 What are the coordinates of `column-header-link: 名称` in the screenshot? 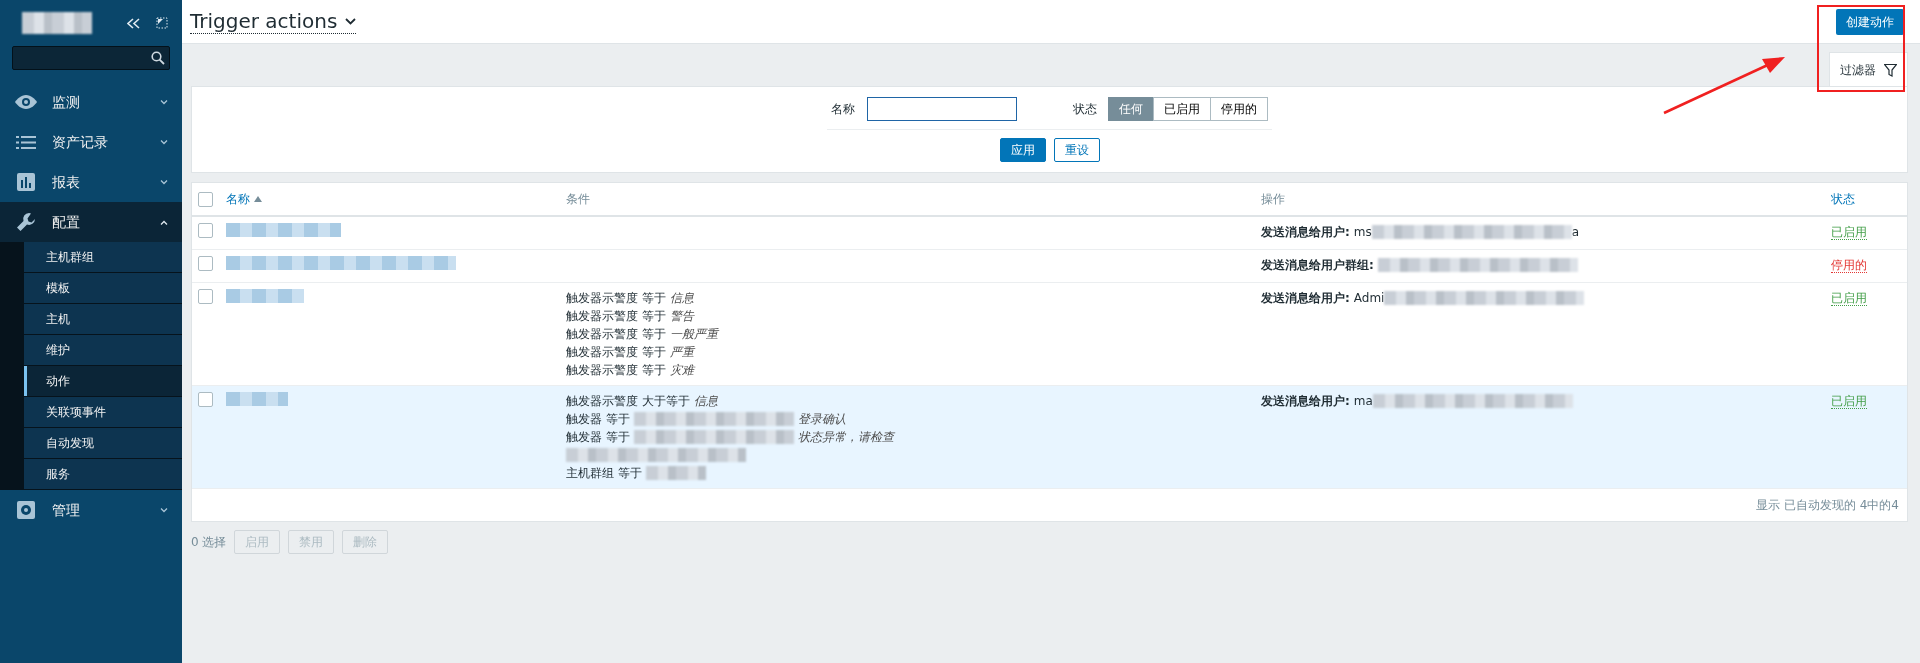 It's located at (244, 199).